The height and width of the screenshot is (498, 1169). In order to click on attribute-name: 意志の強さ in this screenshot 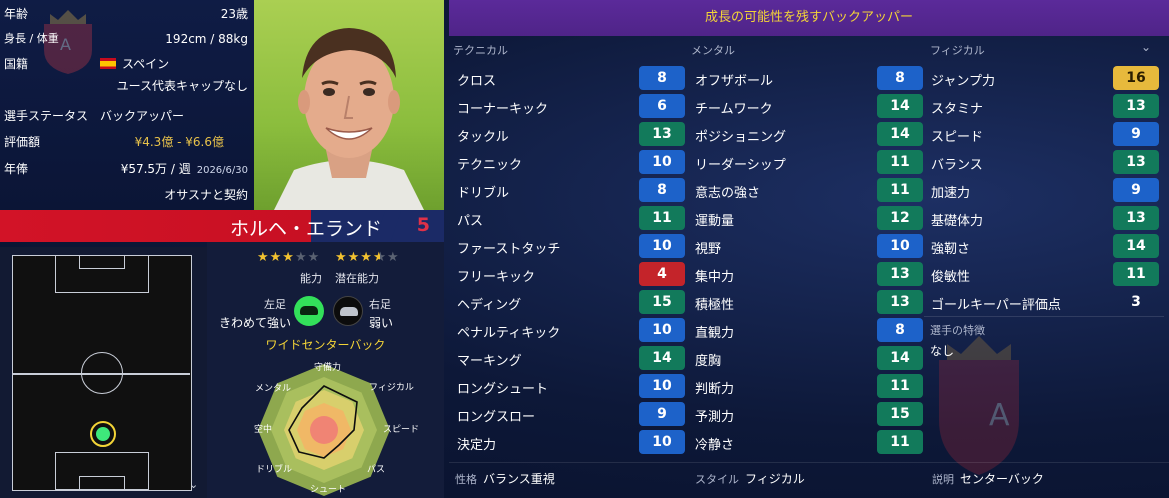, I will do `click(728, 193)`.